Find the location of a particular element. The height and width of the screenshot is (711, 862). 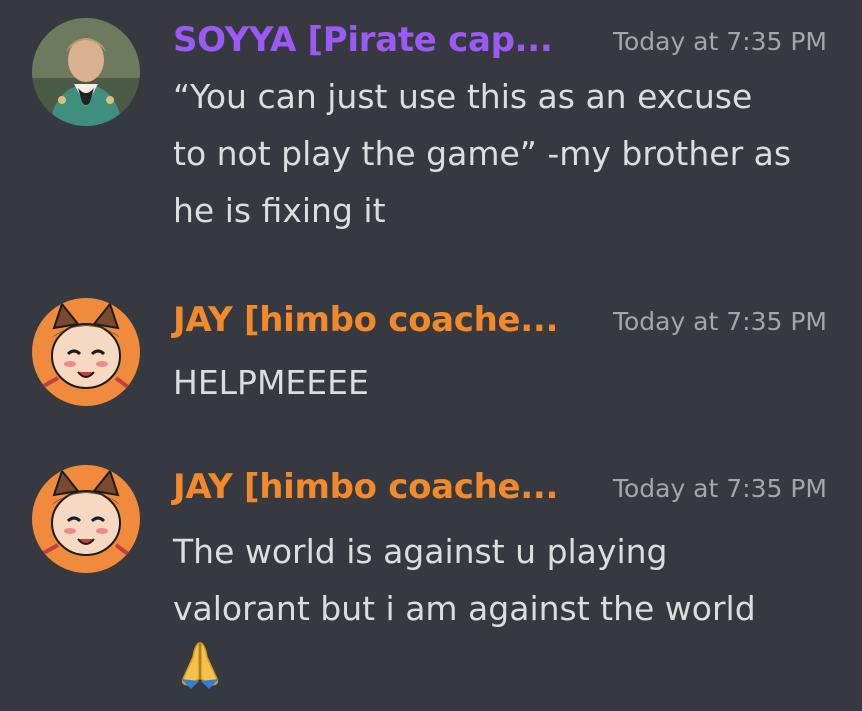

folded-hands-emoji is located at coordinates (200, 664).